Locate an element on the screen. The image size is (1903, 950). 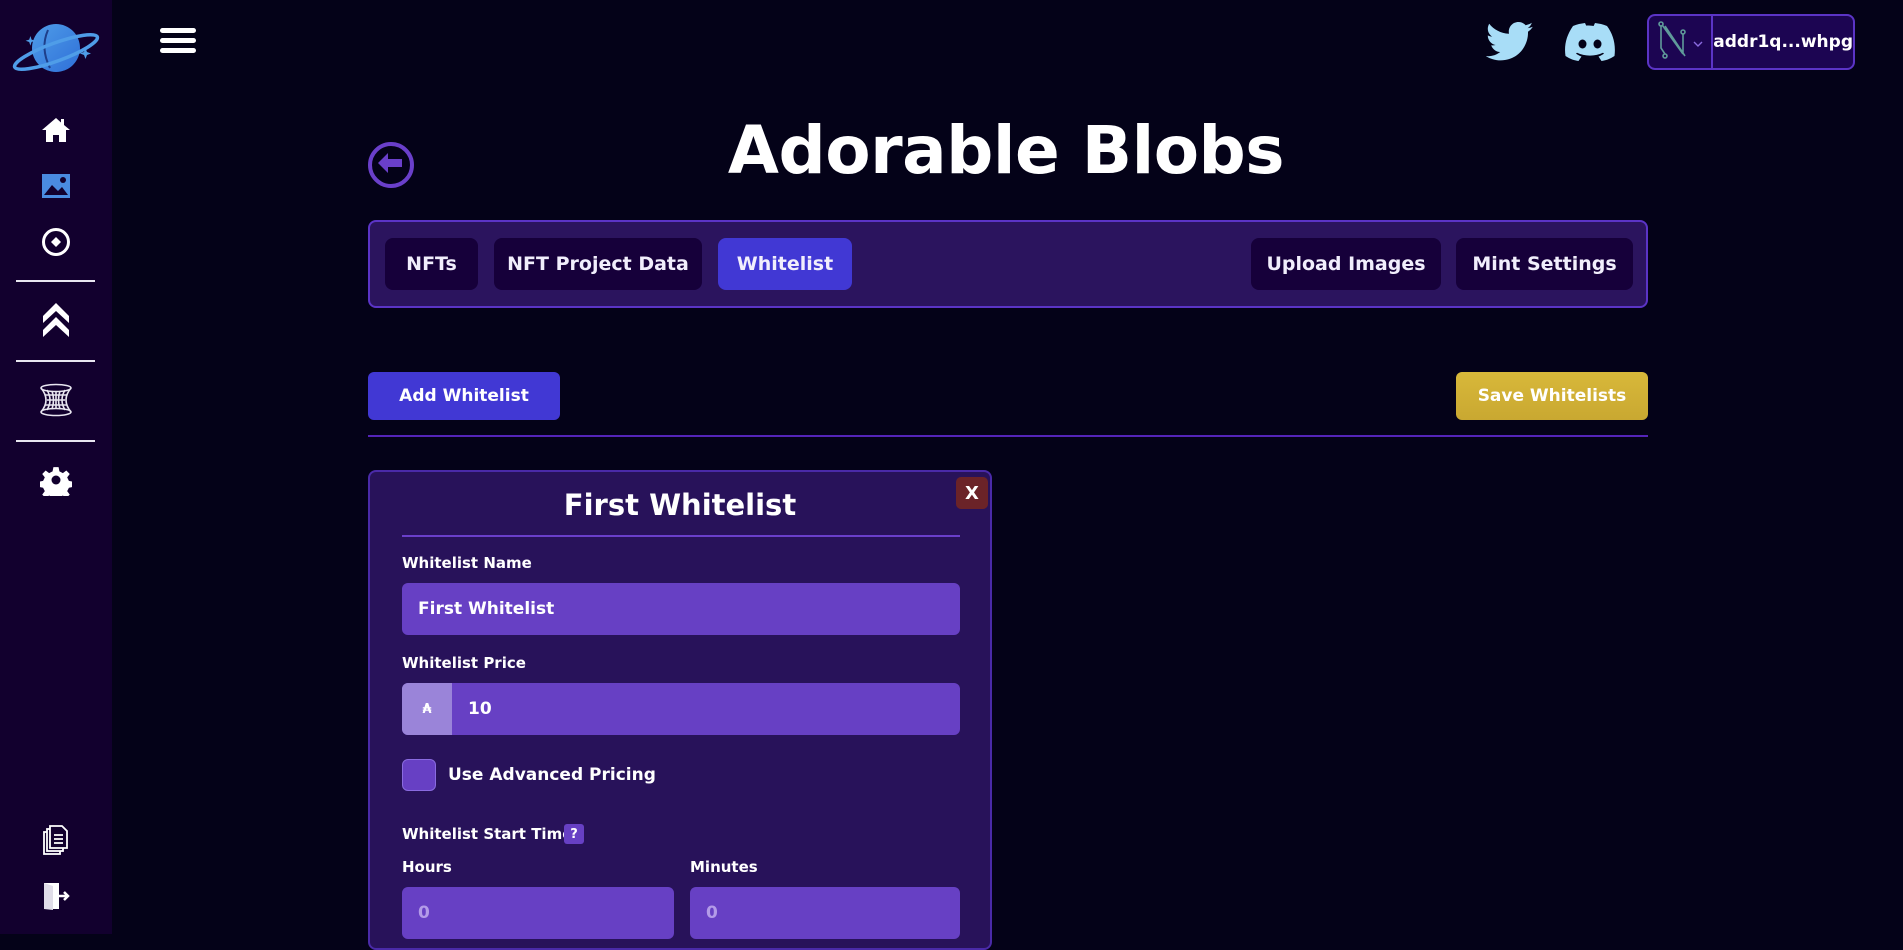
whitelist-price-label: Whitelist Price is located at coordinates (464, 663).